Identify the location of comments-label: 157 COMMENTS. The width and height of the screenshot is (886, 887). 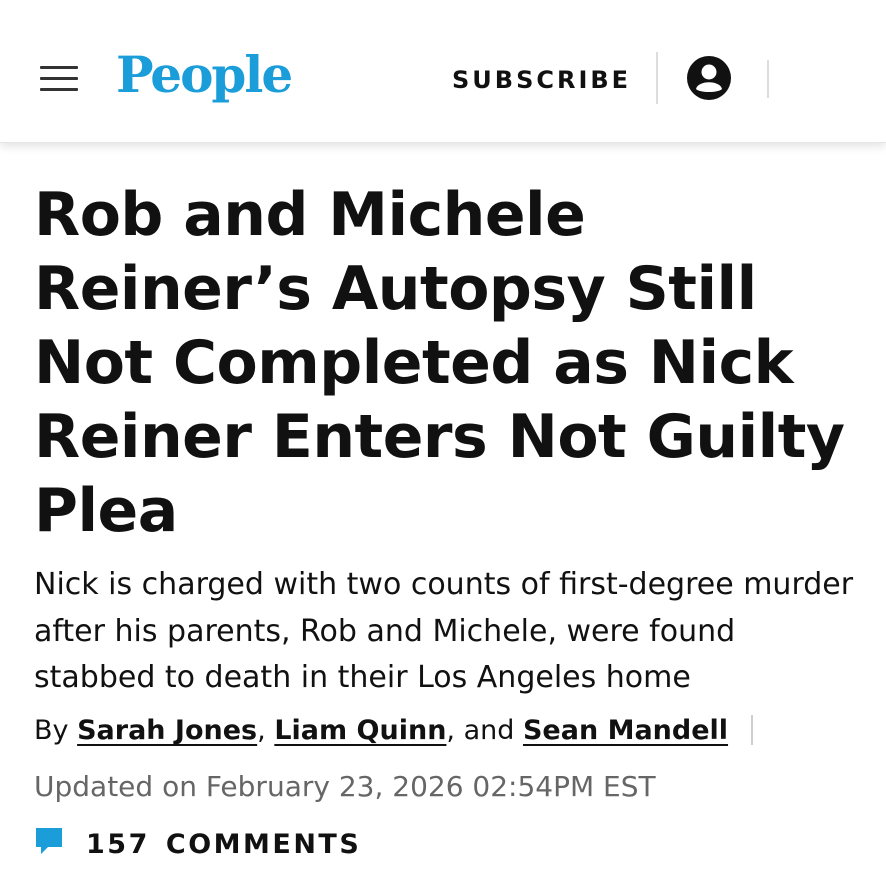
(223, 845).